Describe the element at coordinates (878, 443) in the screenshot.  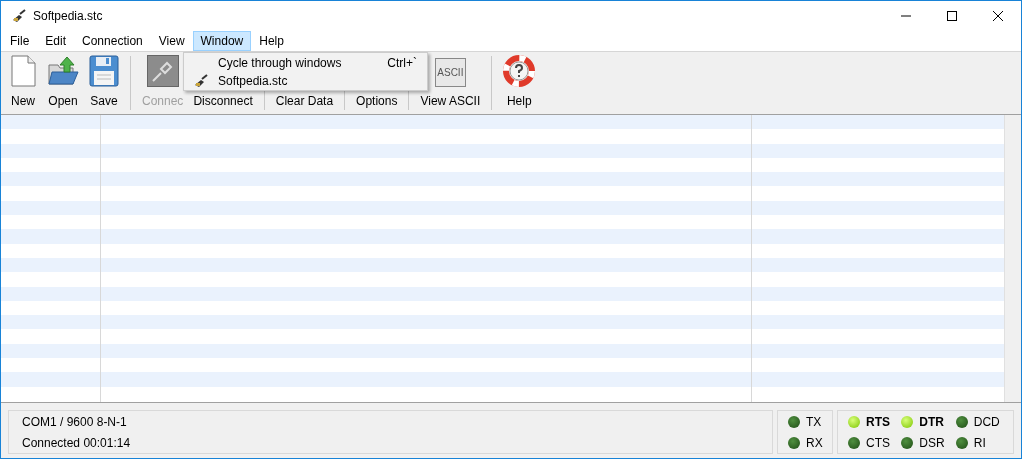
I see `signal-label: CTS` at that location.